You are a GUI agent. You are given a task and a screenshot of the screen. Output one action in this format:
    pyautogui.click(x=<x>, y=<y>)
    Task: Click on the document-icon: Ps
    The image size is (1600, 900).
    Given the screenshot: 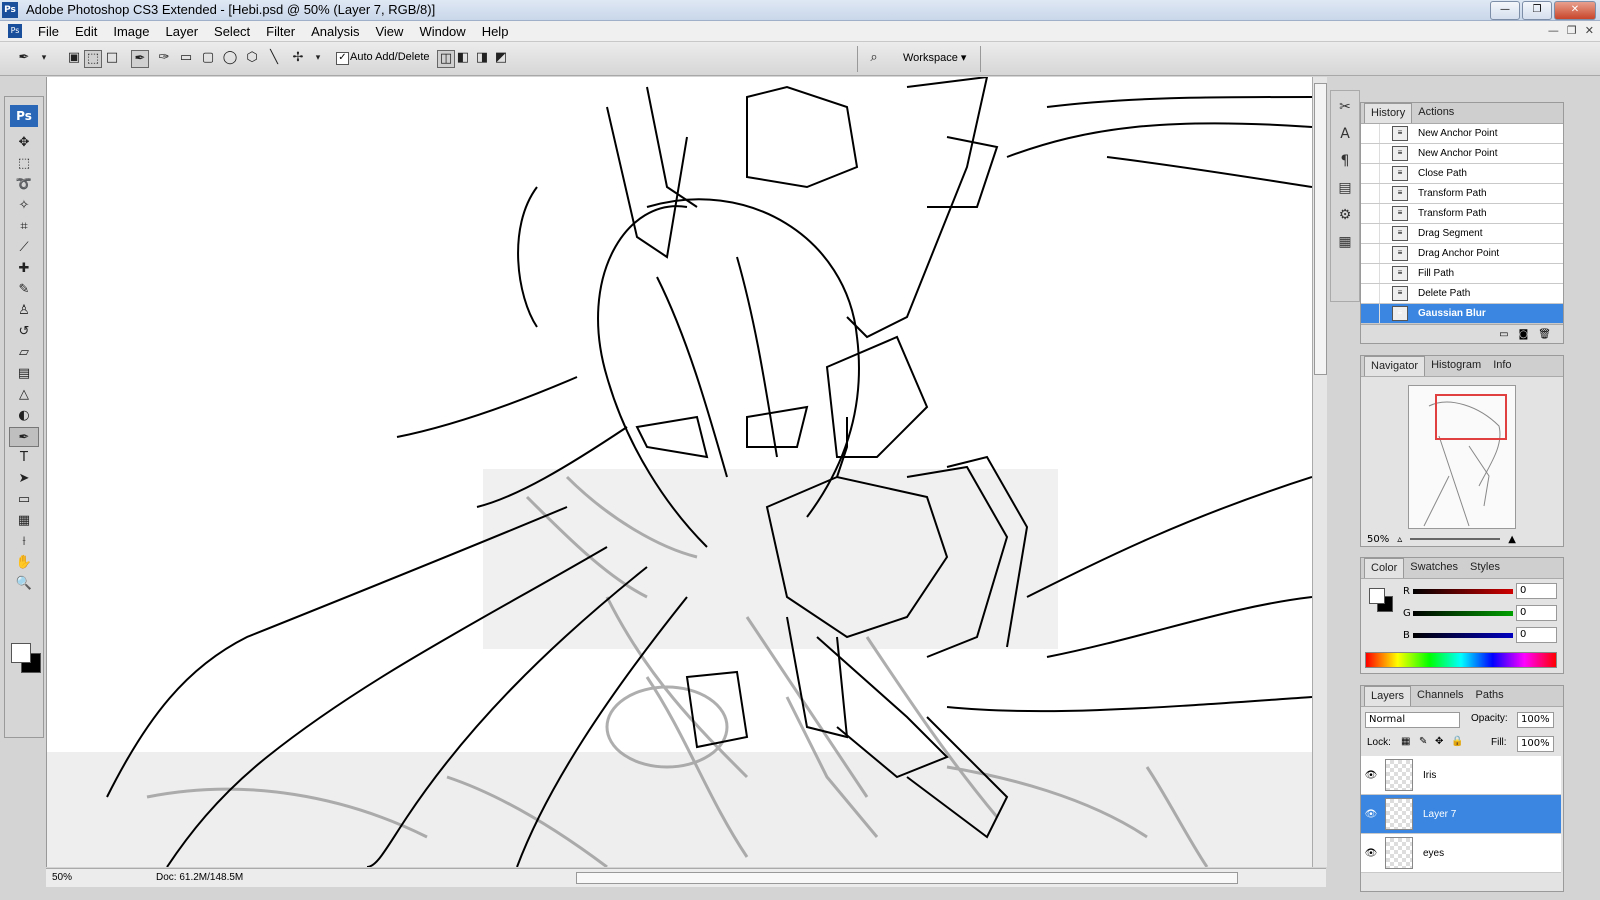 What is the action you would take?
    pyautogui.click(x=15, y=31)
    